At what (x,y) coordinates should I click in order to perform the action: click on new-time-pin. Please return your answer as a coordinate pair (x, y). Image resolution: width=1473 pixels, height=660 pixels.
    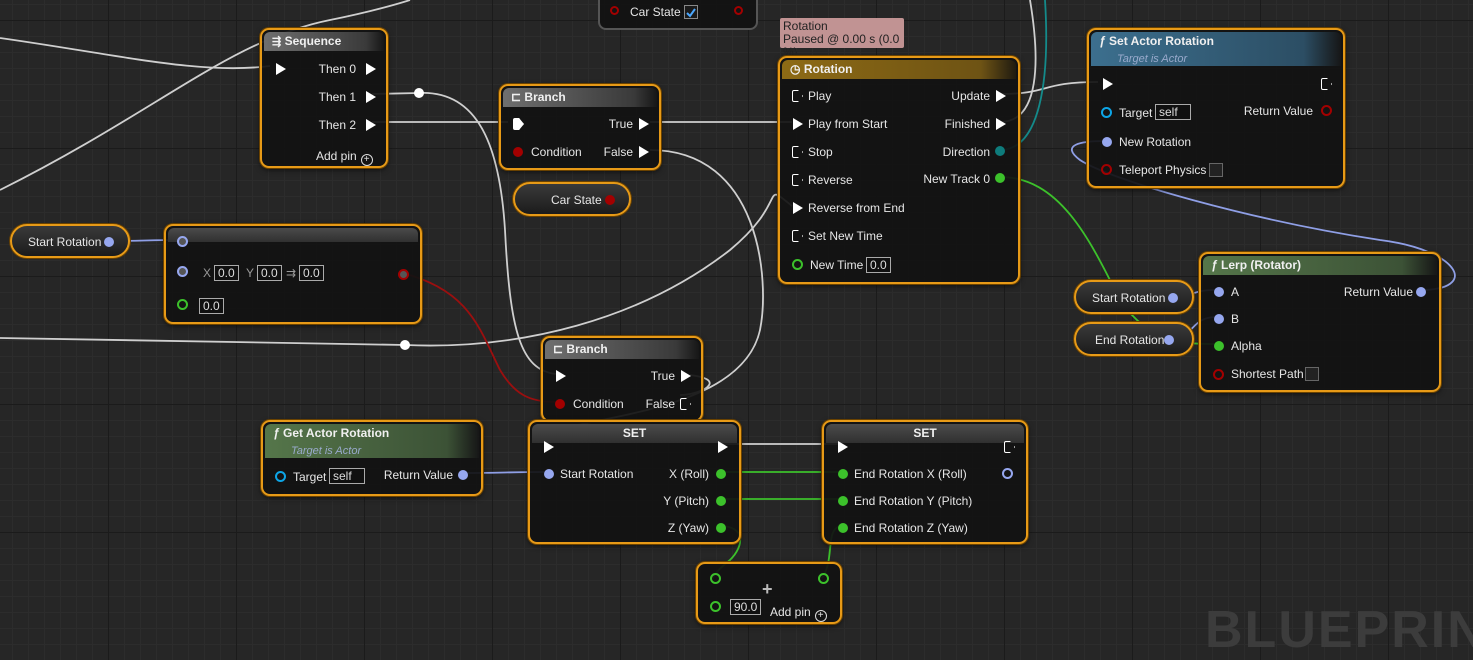
    Looking at the image, I should click on (797, 264).